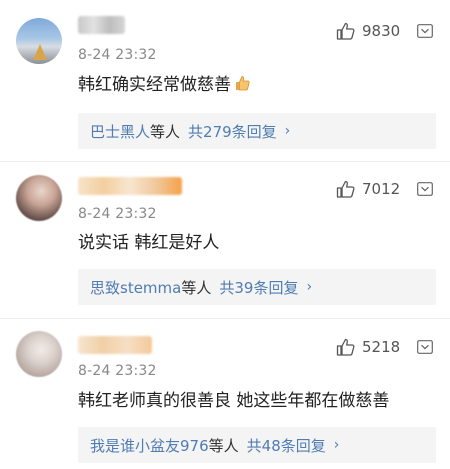 The image size is (450, 469). I want to click on comment-text: 韩红老师真的很善良 她这些年都在做慈善, so click(234, 401).